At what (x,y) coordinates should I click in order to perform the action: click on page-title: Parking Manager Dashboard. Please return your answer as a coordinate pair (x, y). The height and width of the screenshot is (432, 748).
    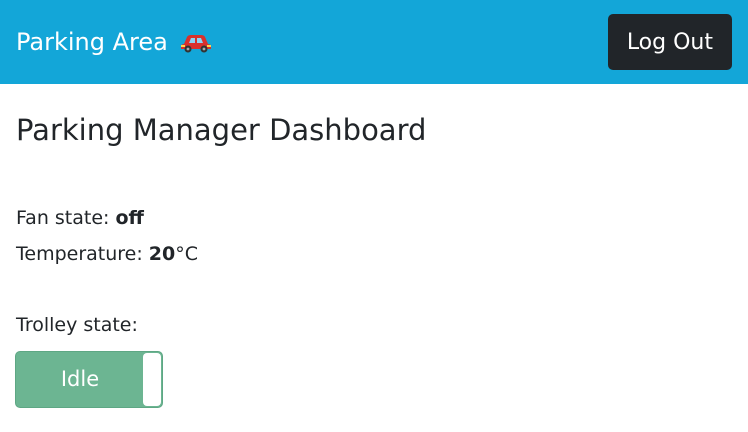
    Looking at the image, I should click on (221, 130).